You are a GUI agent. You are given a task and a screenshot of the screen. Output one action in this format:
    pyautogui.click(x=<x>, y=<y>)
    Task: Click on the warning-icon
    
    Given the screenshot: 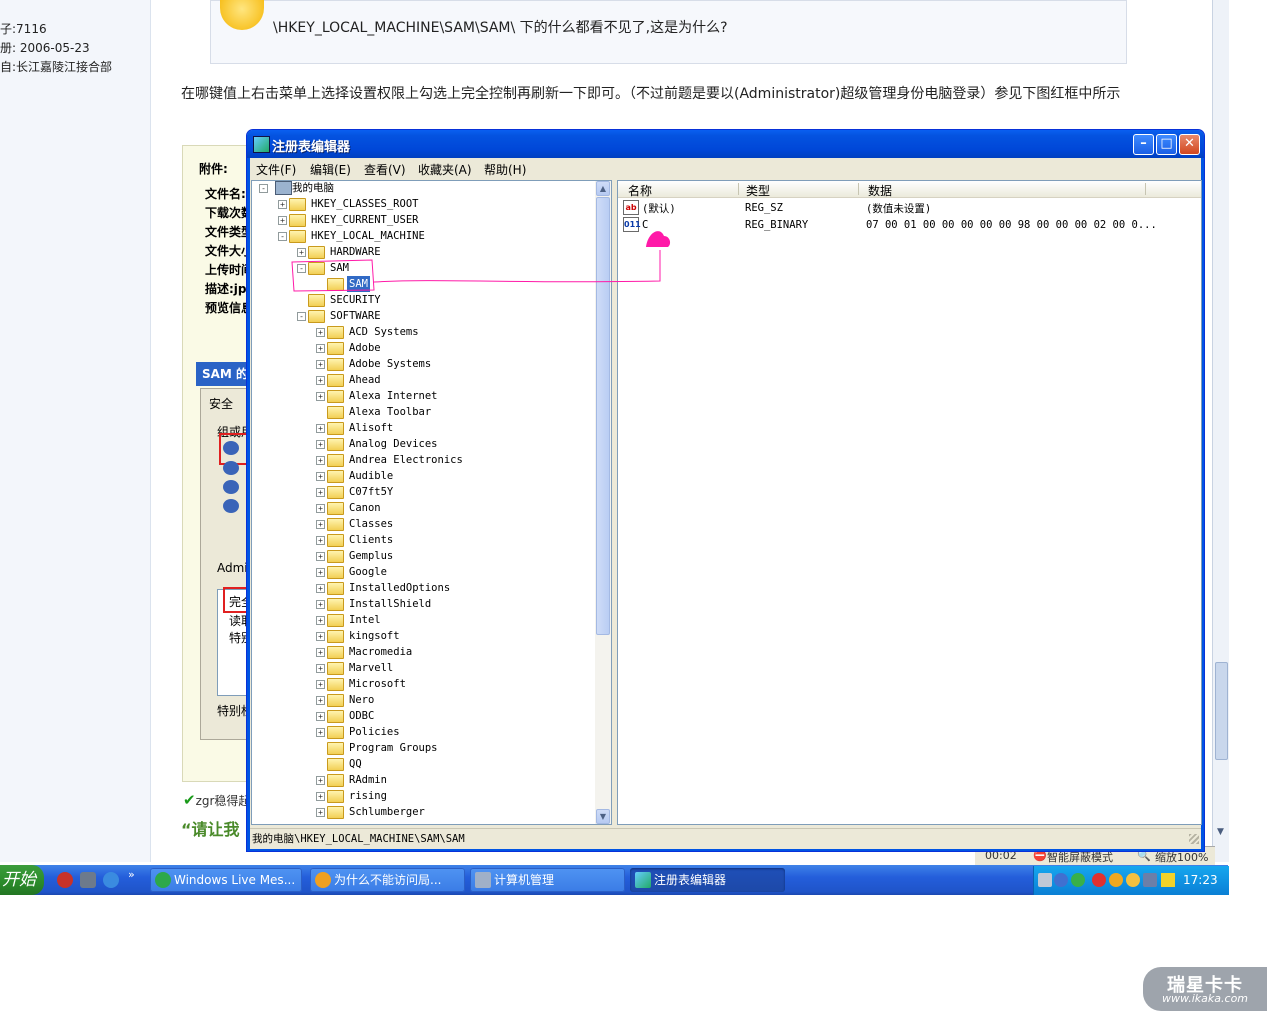 What is the action you would take?
    pyautogui.click(x=1168, y=880)
    